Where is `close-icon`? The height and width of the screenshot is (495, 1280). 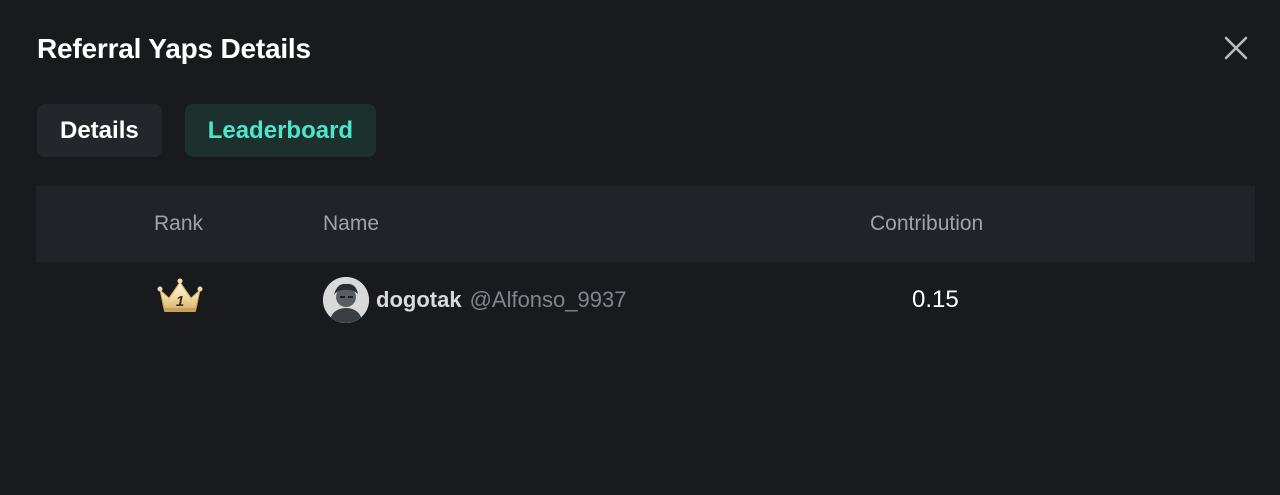 close-icon is located at coordinates (1236, 48).